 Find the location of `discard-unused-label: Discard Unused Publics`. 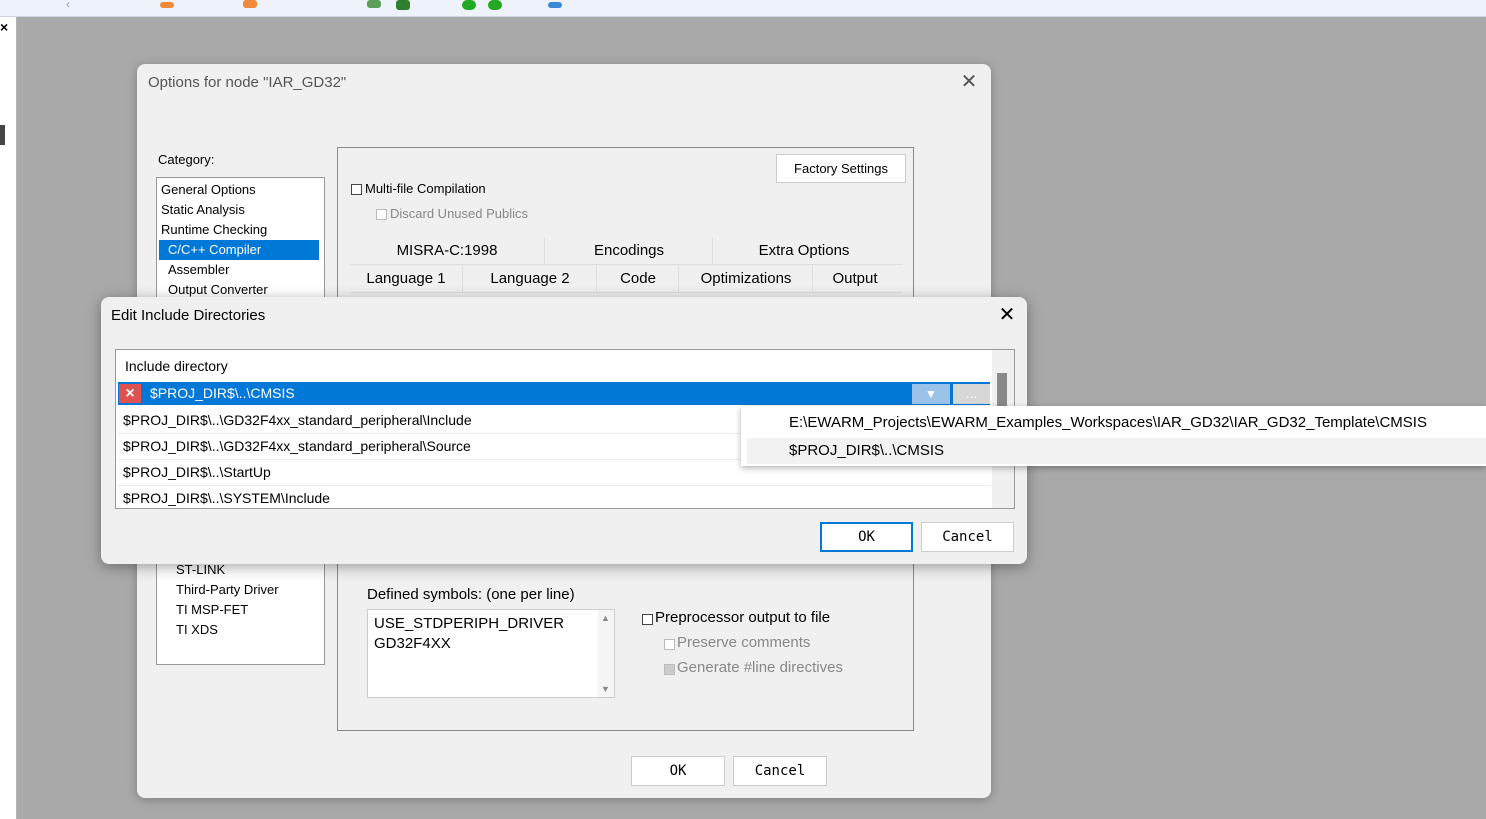

discard-unused-label: Discard Unused Publics is located at coordinates (459, 213).